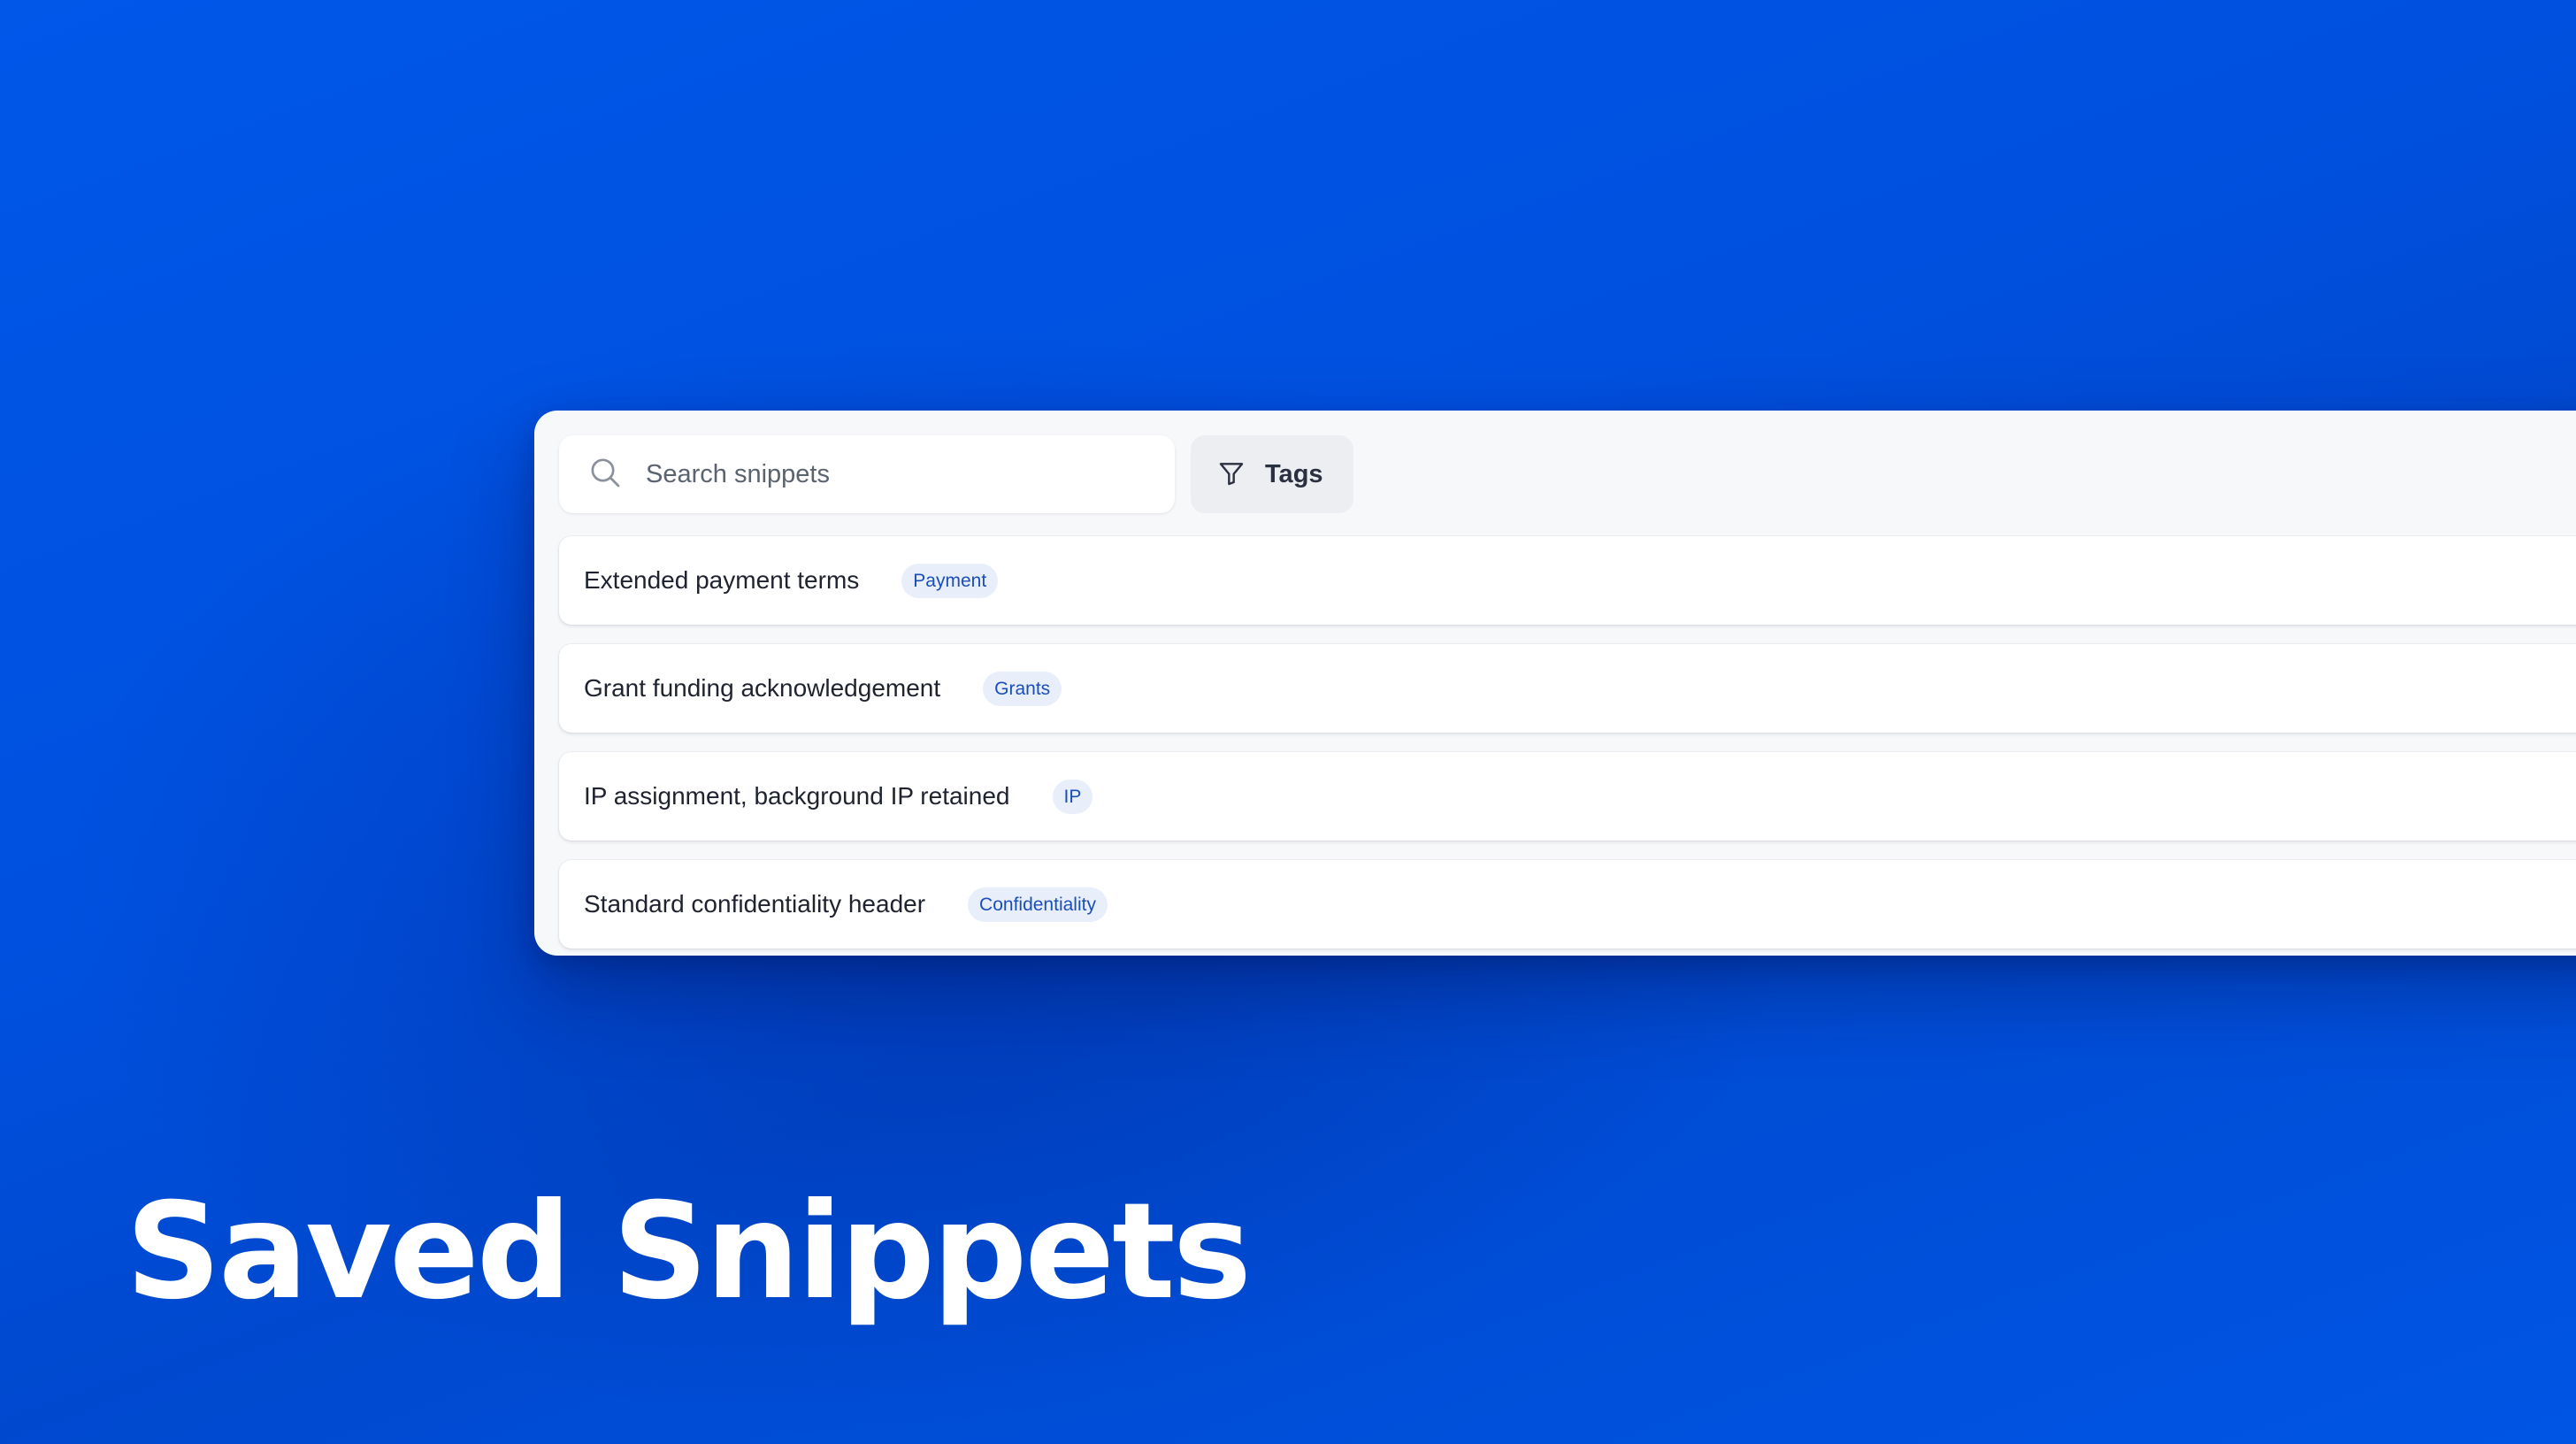 The height and width of the screenshot is (1444, 2576). I want to click on search-box, so click(867, 474).